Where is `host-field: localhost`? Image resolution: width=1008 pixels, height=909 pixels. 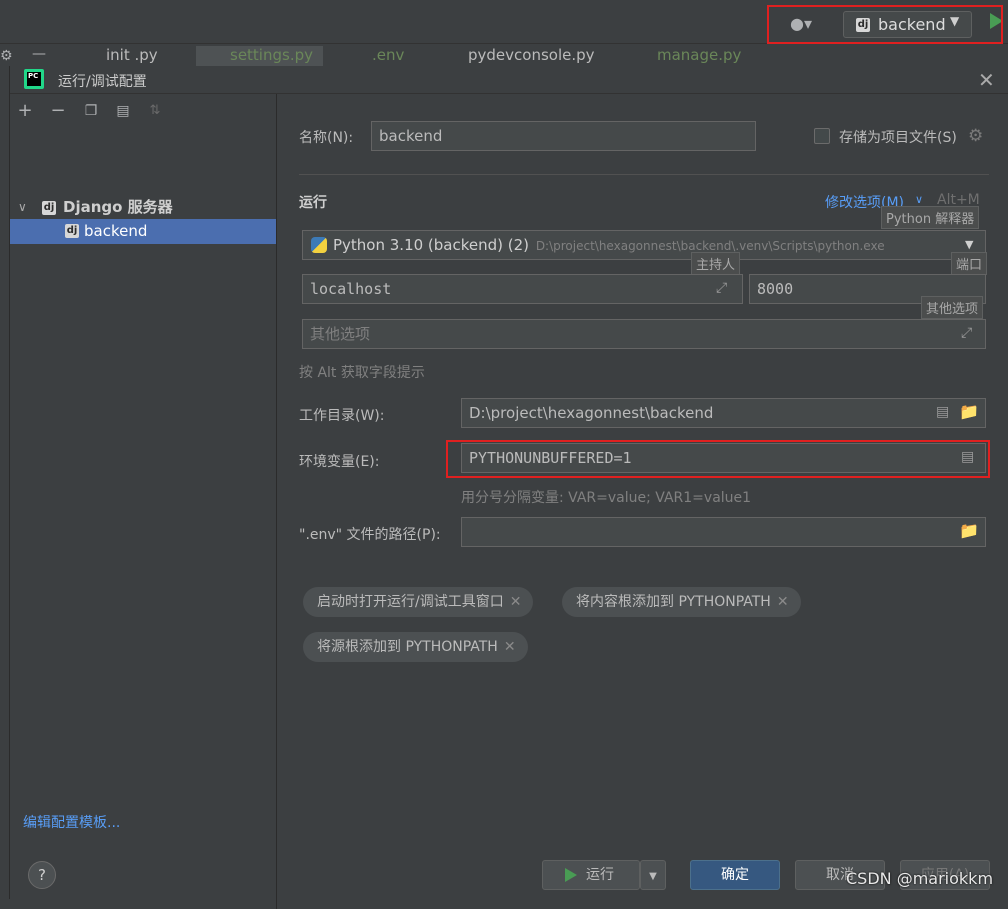
host-field: localhost is located at coordinates (522, 289).